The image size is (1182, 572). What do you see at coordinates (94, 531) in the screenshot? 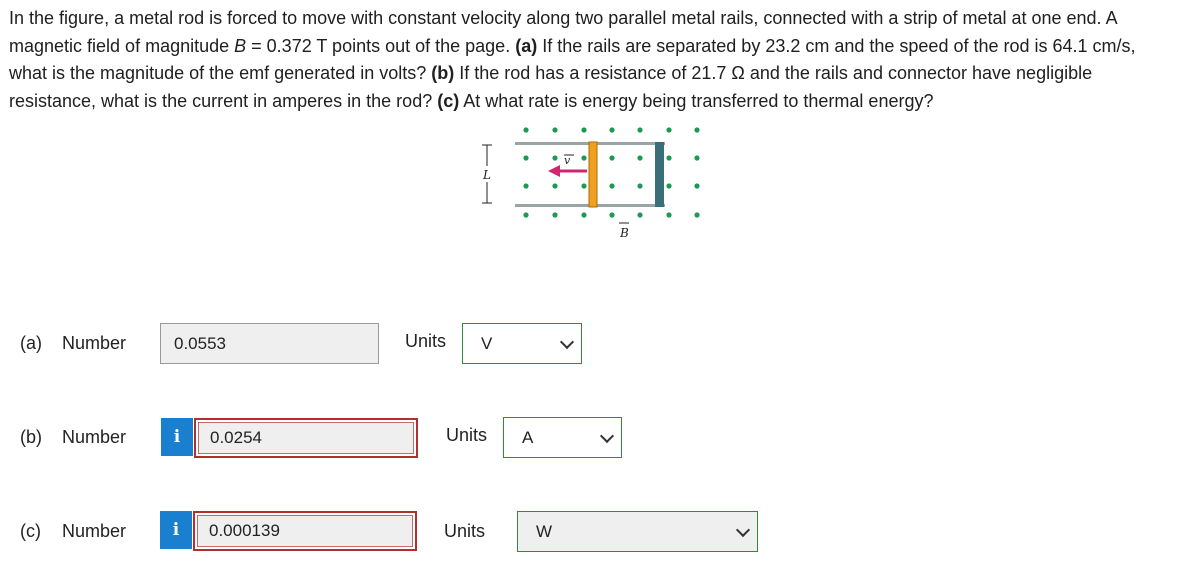
I see `part-c-number-label: Number` at bounding box center [94, 531].